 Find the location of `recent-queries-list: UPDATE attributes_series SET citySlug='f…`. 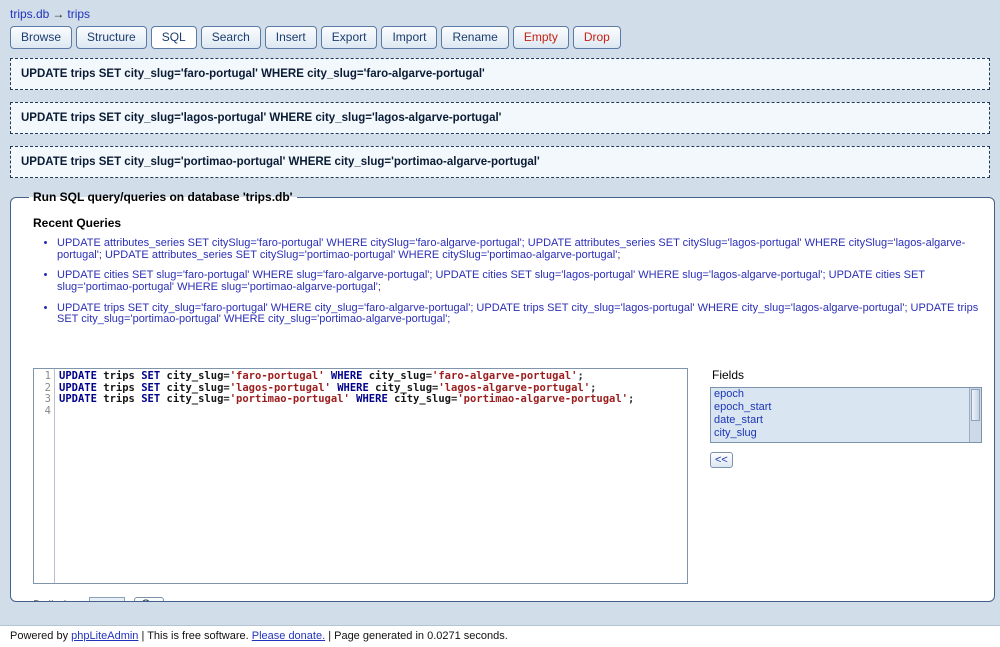

recent-queries-list: UPDATE attributes_series SET citySlug='f… is located at coordinates (508, 281).